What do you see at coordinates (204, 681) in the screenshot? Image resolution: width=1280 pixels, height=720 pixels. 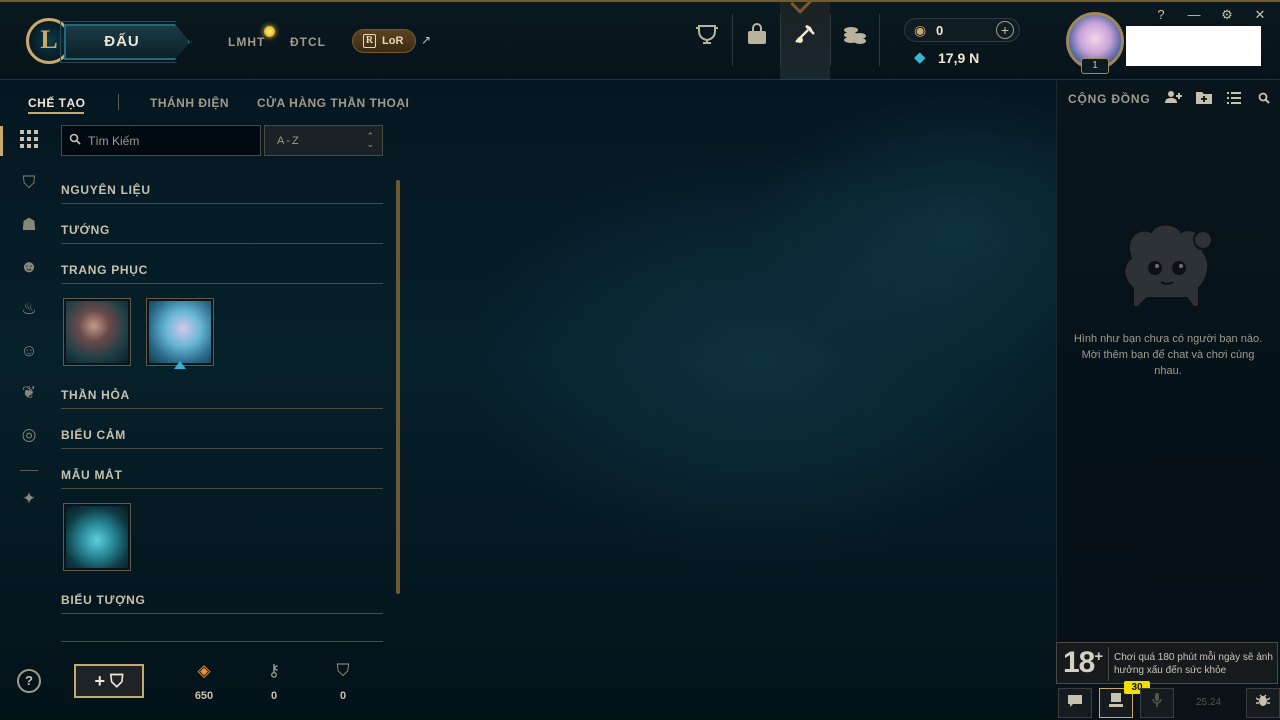 I see `orange-essence-stat: ◈ 650` at bounding box center [204, 681].